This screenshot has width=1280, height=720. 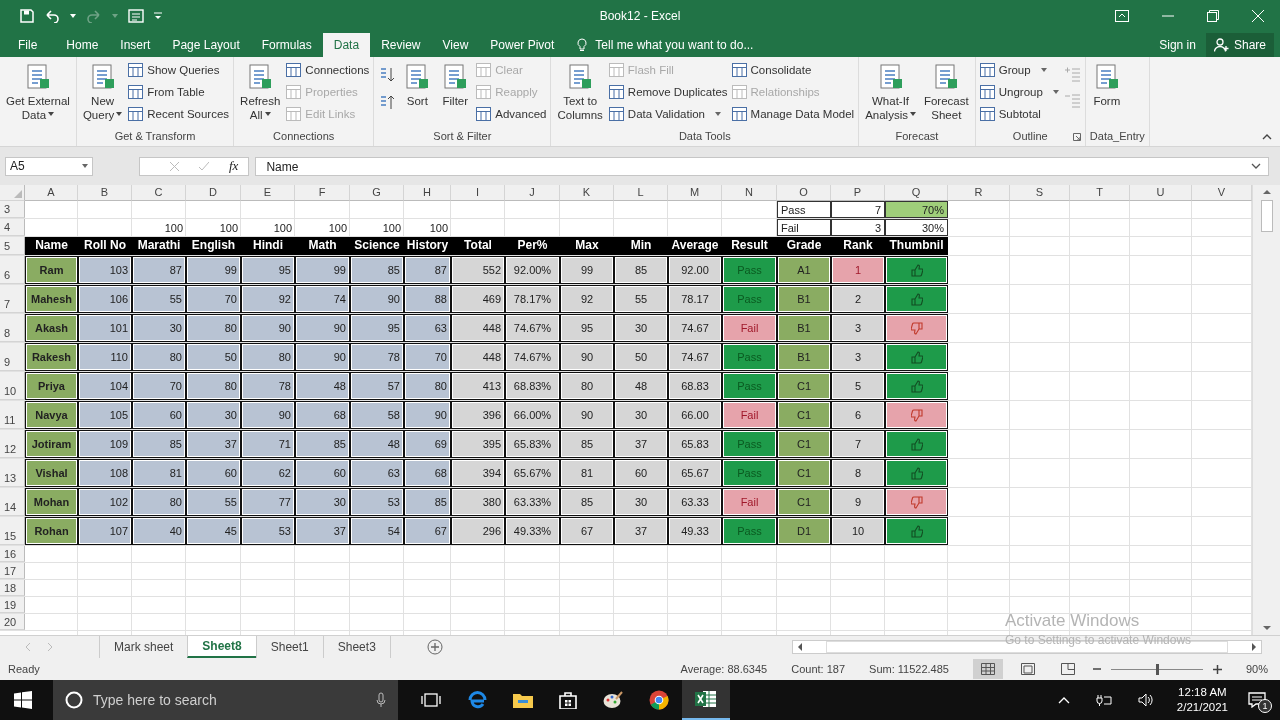 I want to click on row-header: 6, so click(x=12, y=270).